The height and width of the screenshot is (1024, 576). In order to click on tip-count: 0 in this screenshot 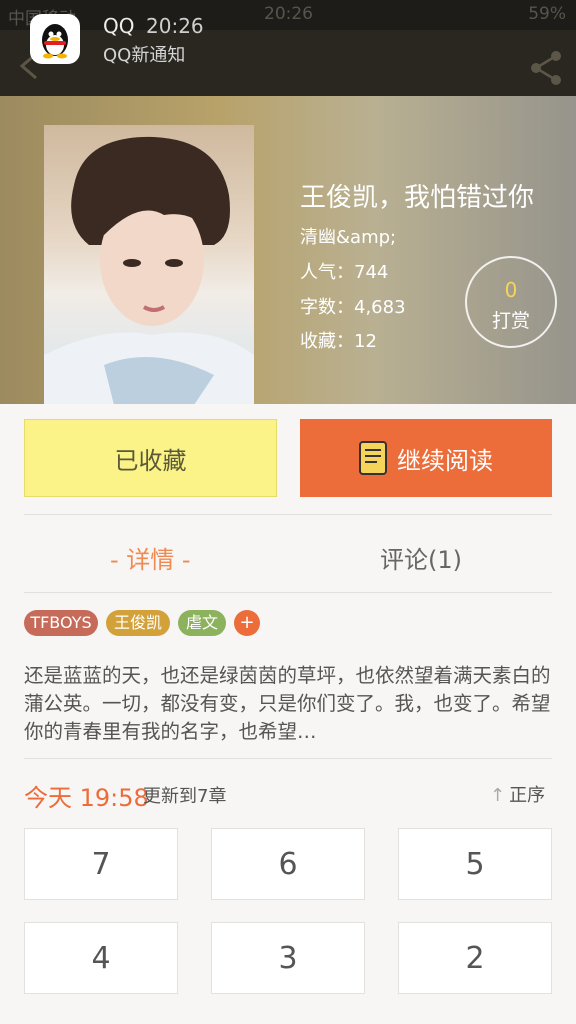, I will do `click(511, 290)`.